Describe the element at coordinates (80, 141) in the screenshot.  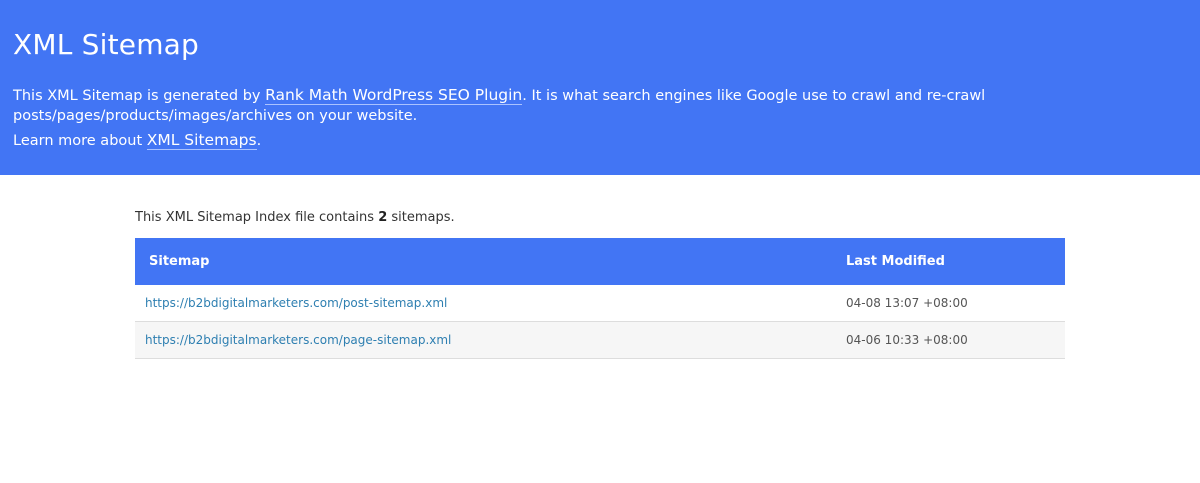
I see `learn-more-text: Learn more about` at that location.